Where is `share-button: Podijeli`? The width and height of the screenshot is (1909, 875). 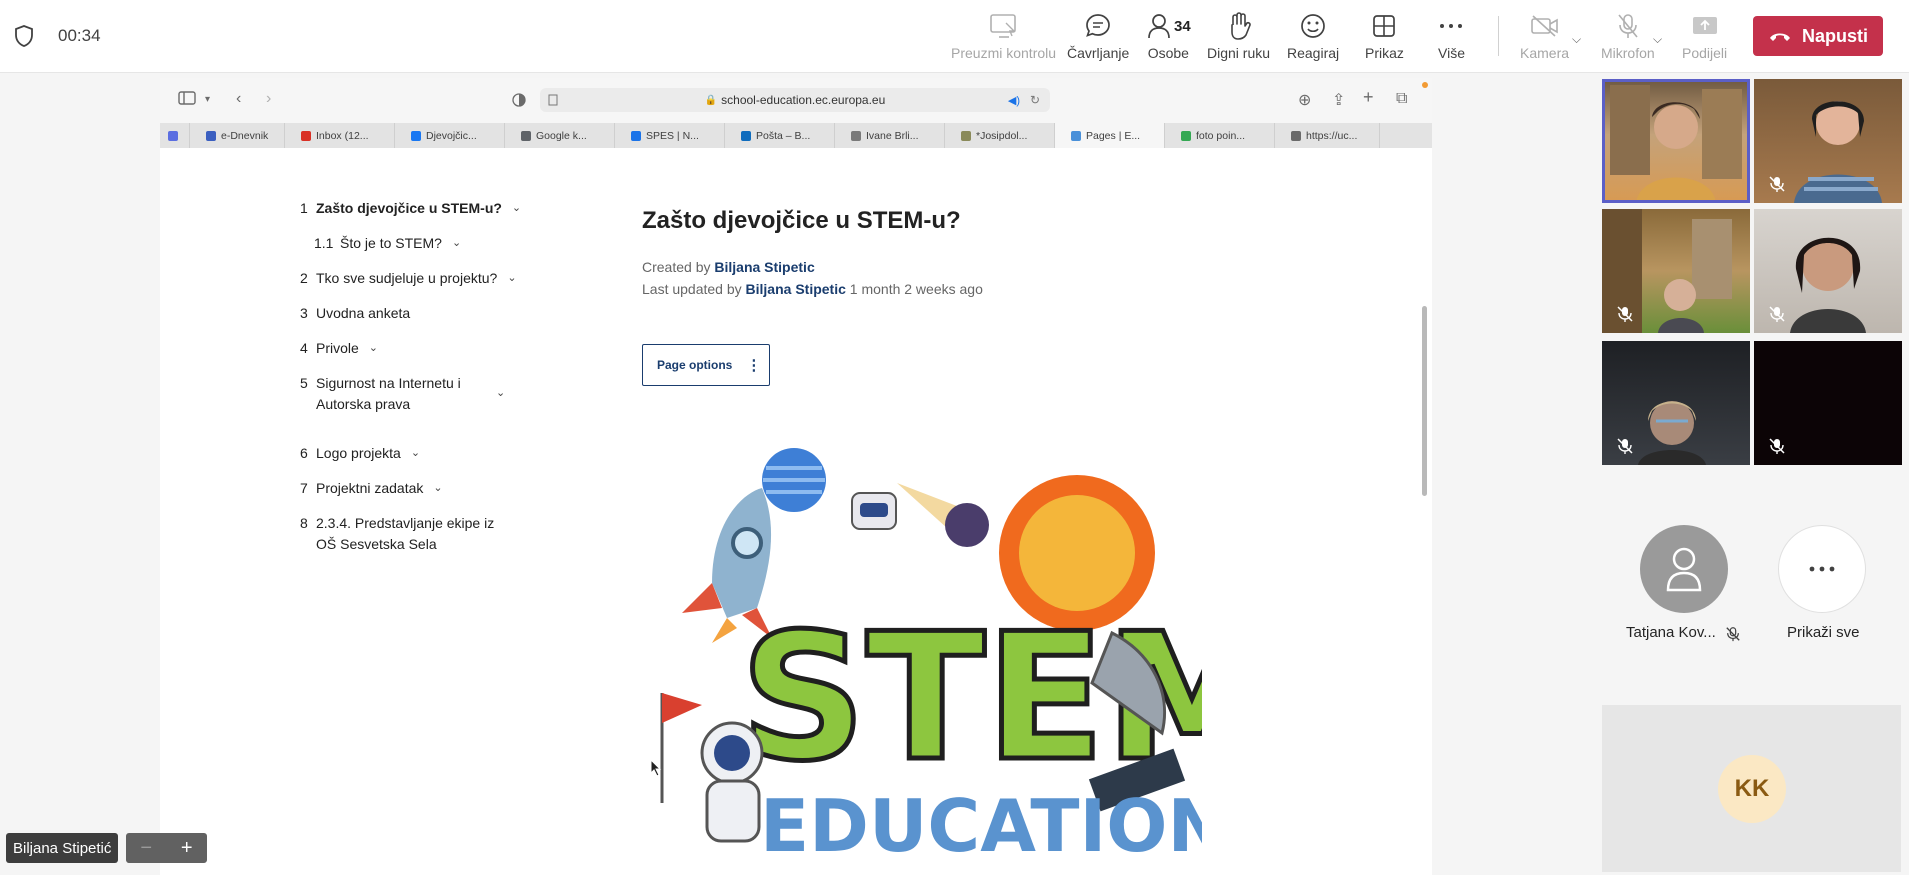
share-button: Podijeli is located at coordinates (1704, 38).